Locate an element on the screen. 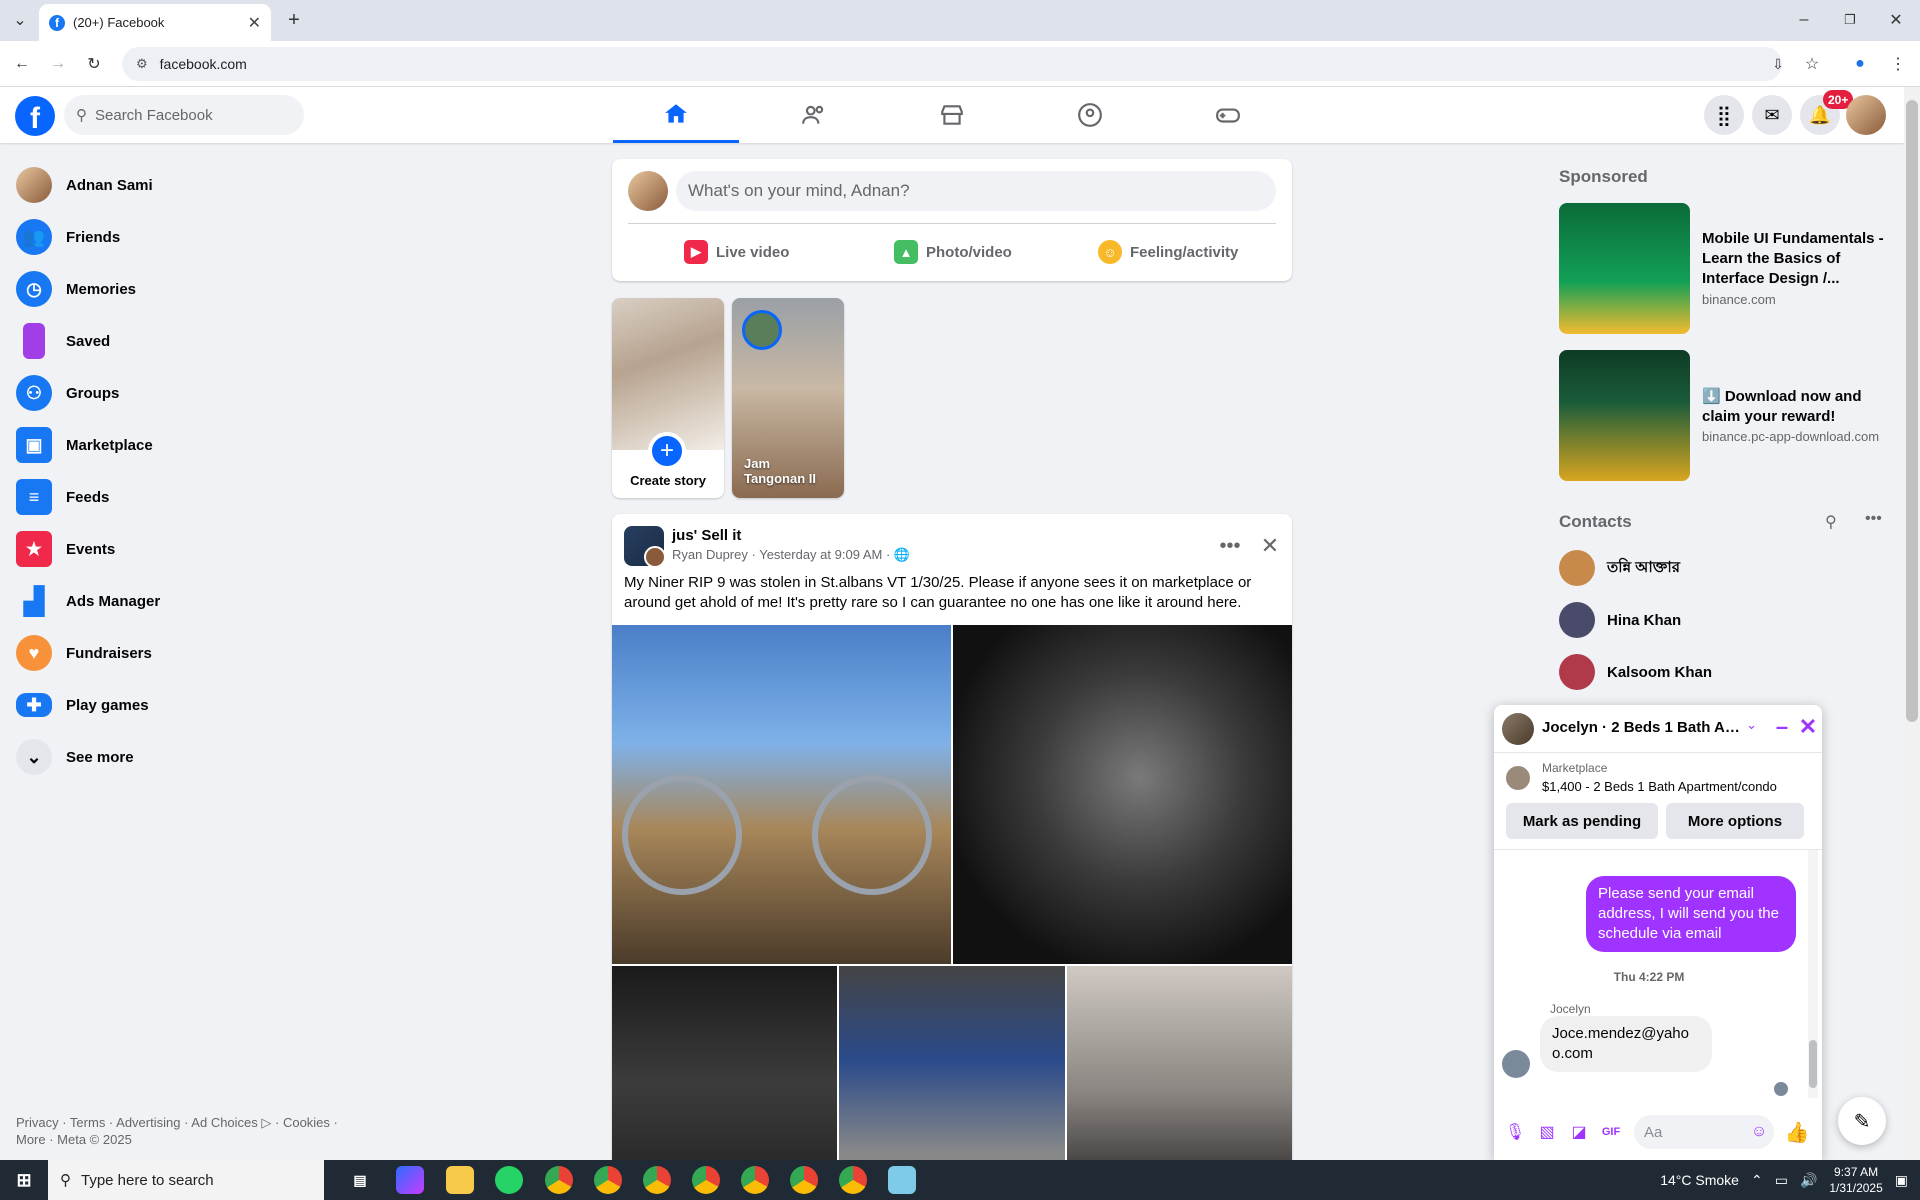  url-input: ⚙ facebook.com is located at coordinates (952, 64).